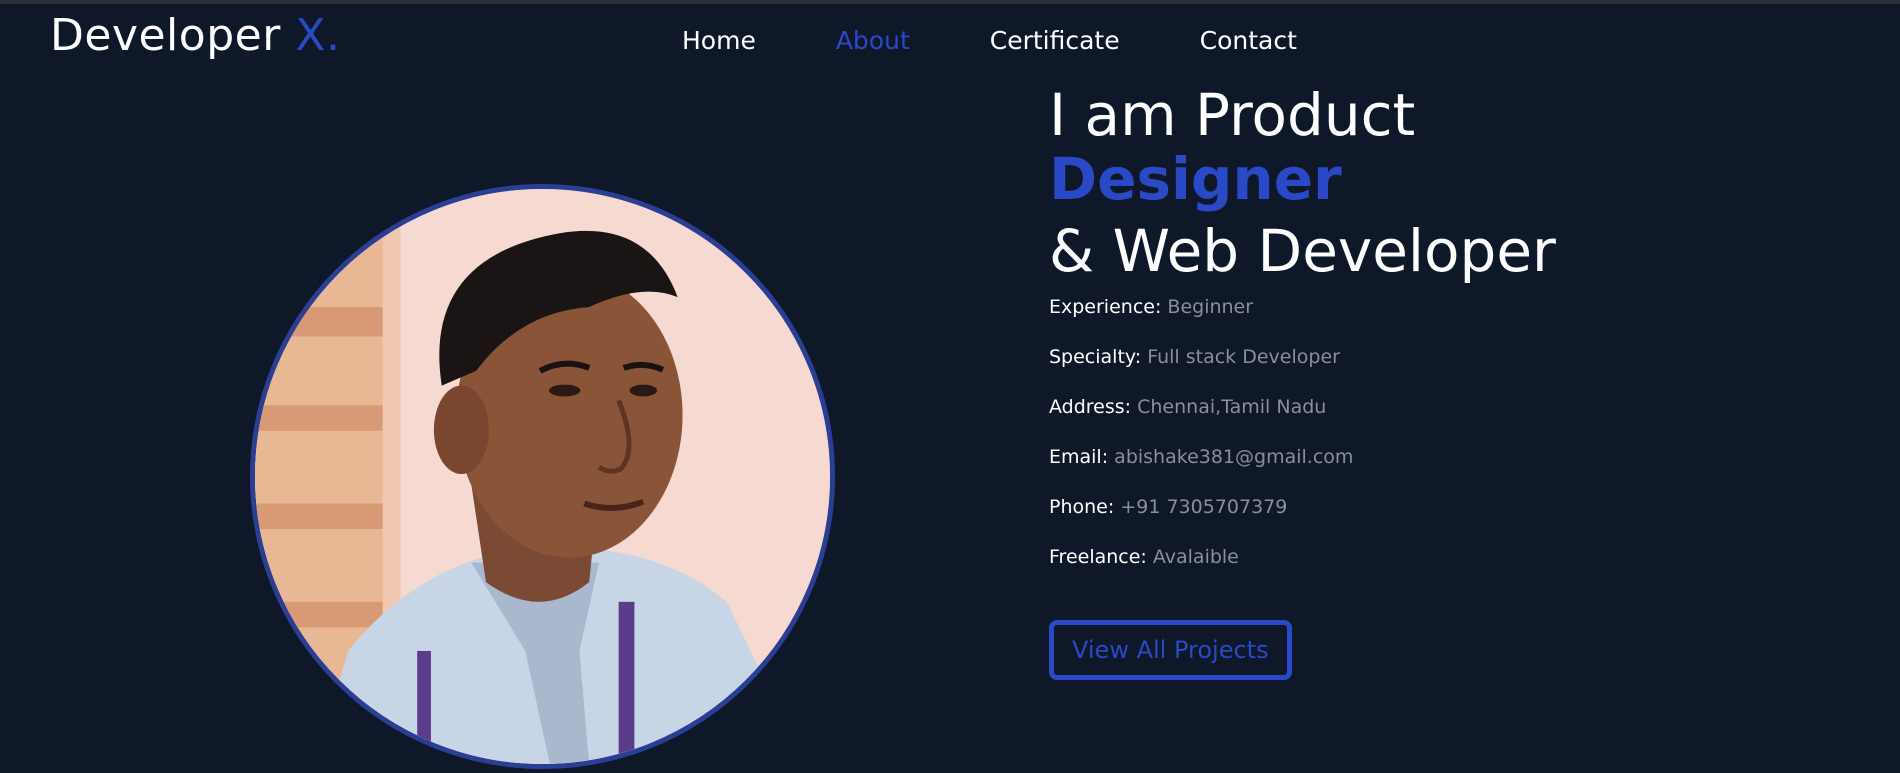 The width and height of the screenshot is (1900, 773). Describe the element at coordinates (1194, 357) in the screenshot. I see `detail-specialty: Specialty: Full stack Developer` at that location.